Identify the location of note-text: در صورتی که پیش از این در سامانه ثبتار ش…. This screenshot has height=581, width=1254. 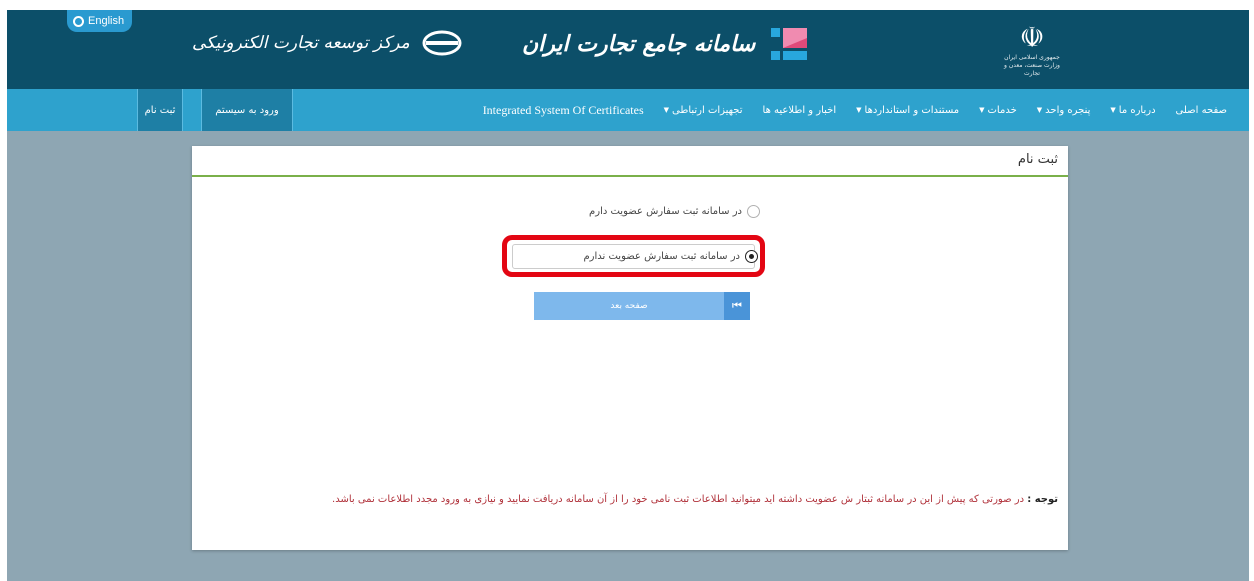
(678, 499).